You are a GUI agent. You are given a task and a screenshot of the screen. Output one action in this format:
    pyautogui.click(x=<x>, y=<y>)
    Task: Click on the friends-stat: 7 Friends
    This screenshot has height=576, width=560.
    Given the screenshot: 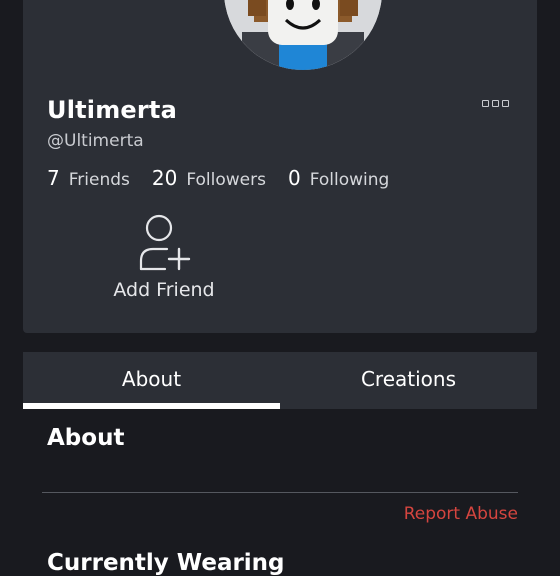 What is the action you would take?
    pyautogui.click(x=88, y=178)
    